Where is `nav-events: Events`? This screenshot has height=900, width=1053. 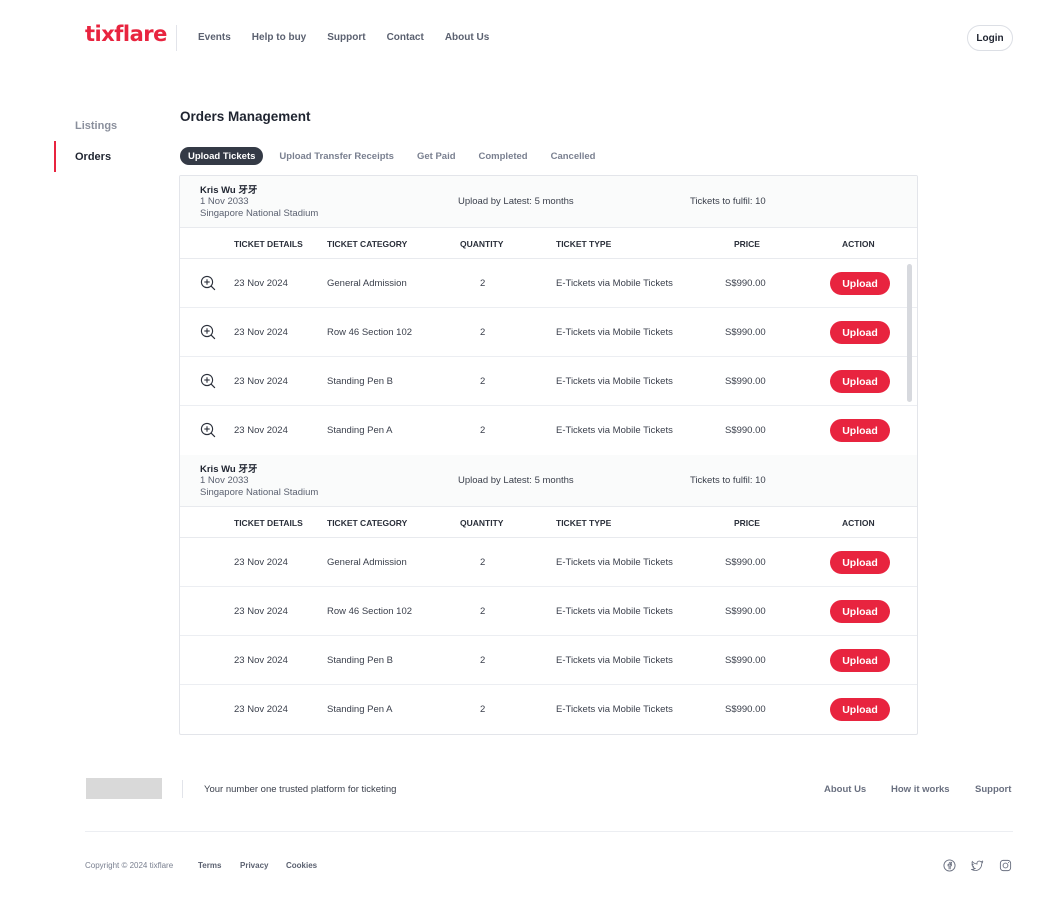 nav-events: Events is located at coordinates (214, 37).